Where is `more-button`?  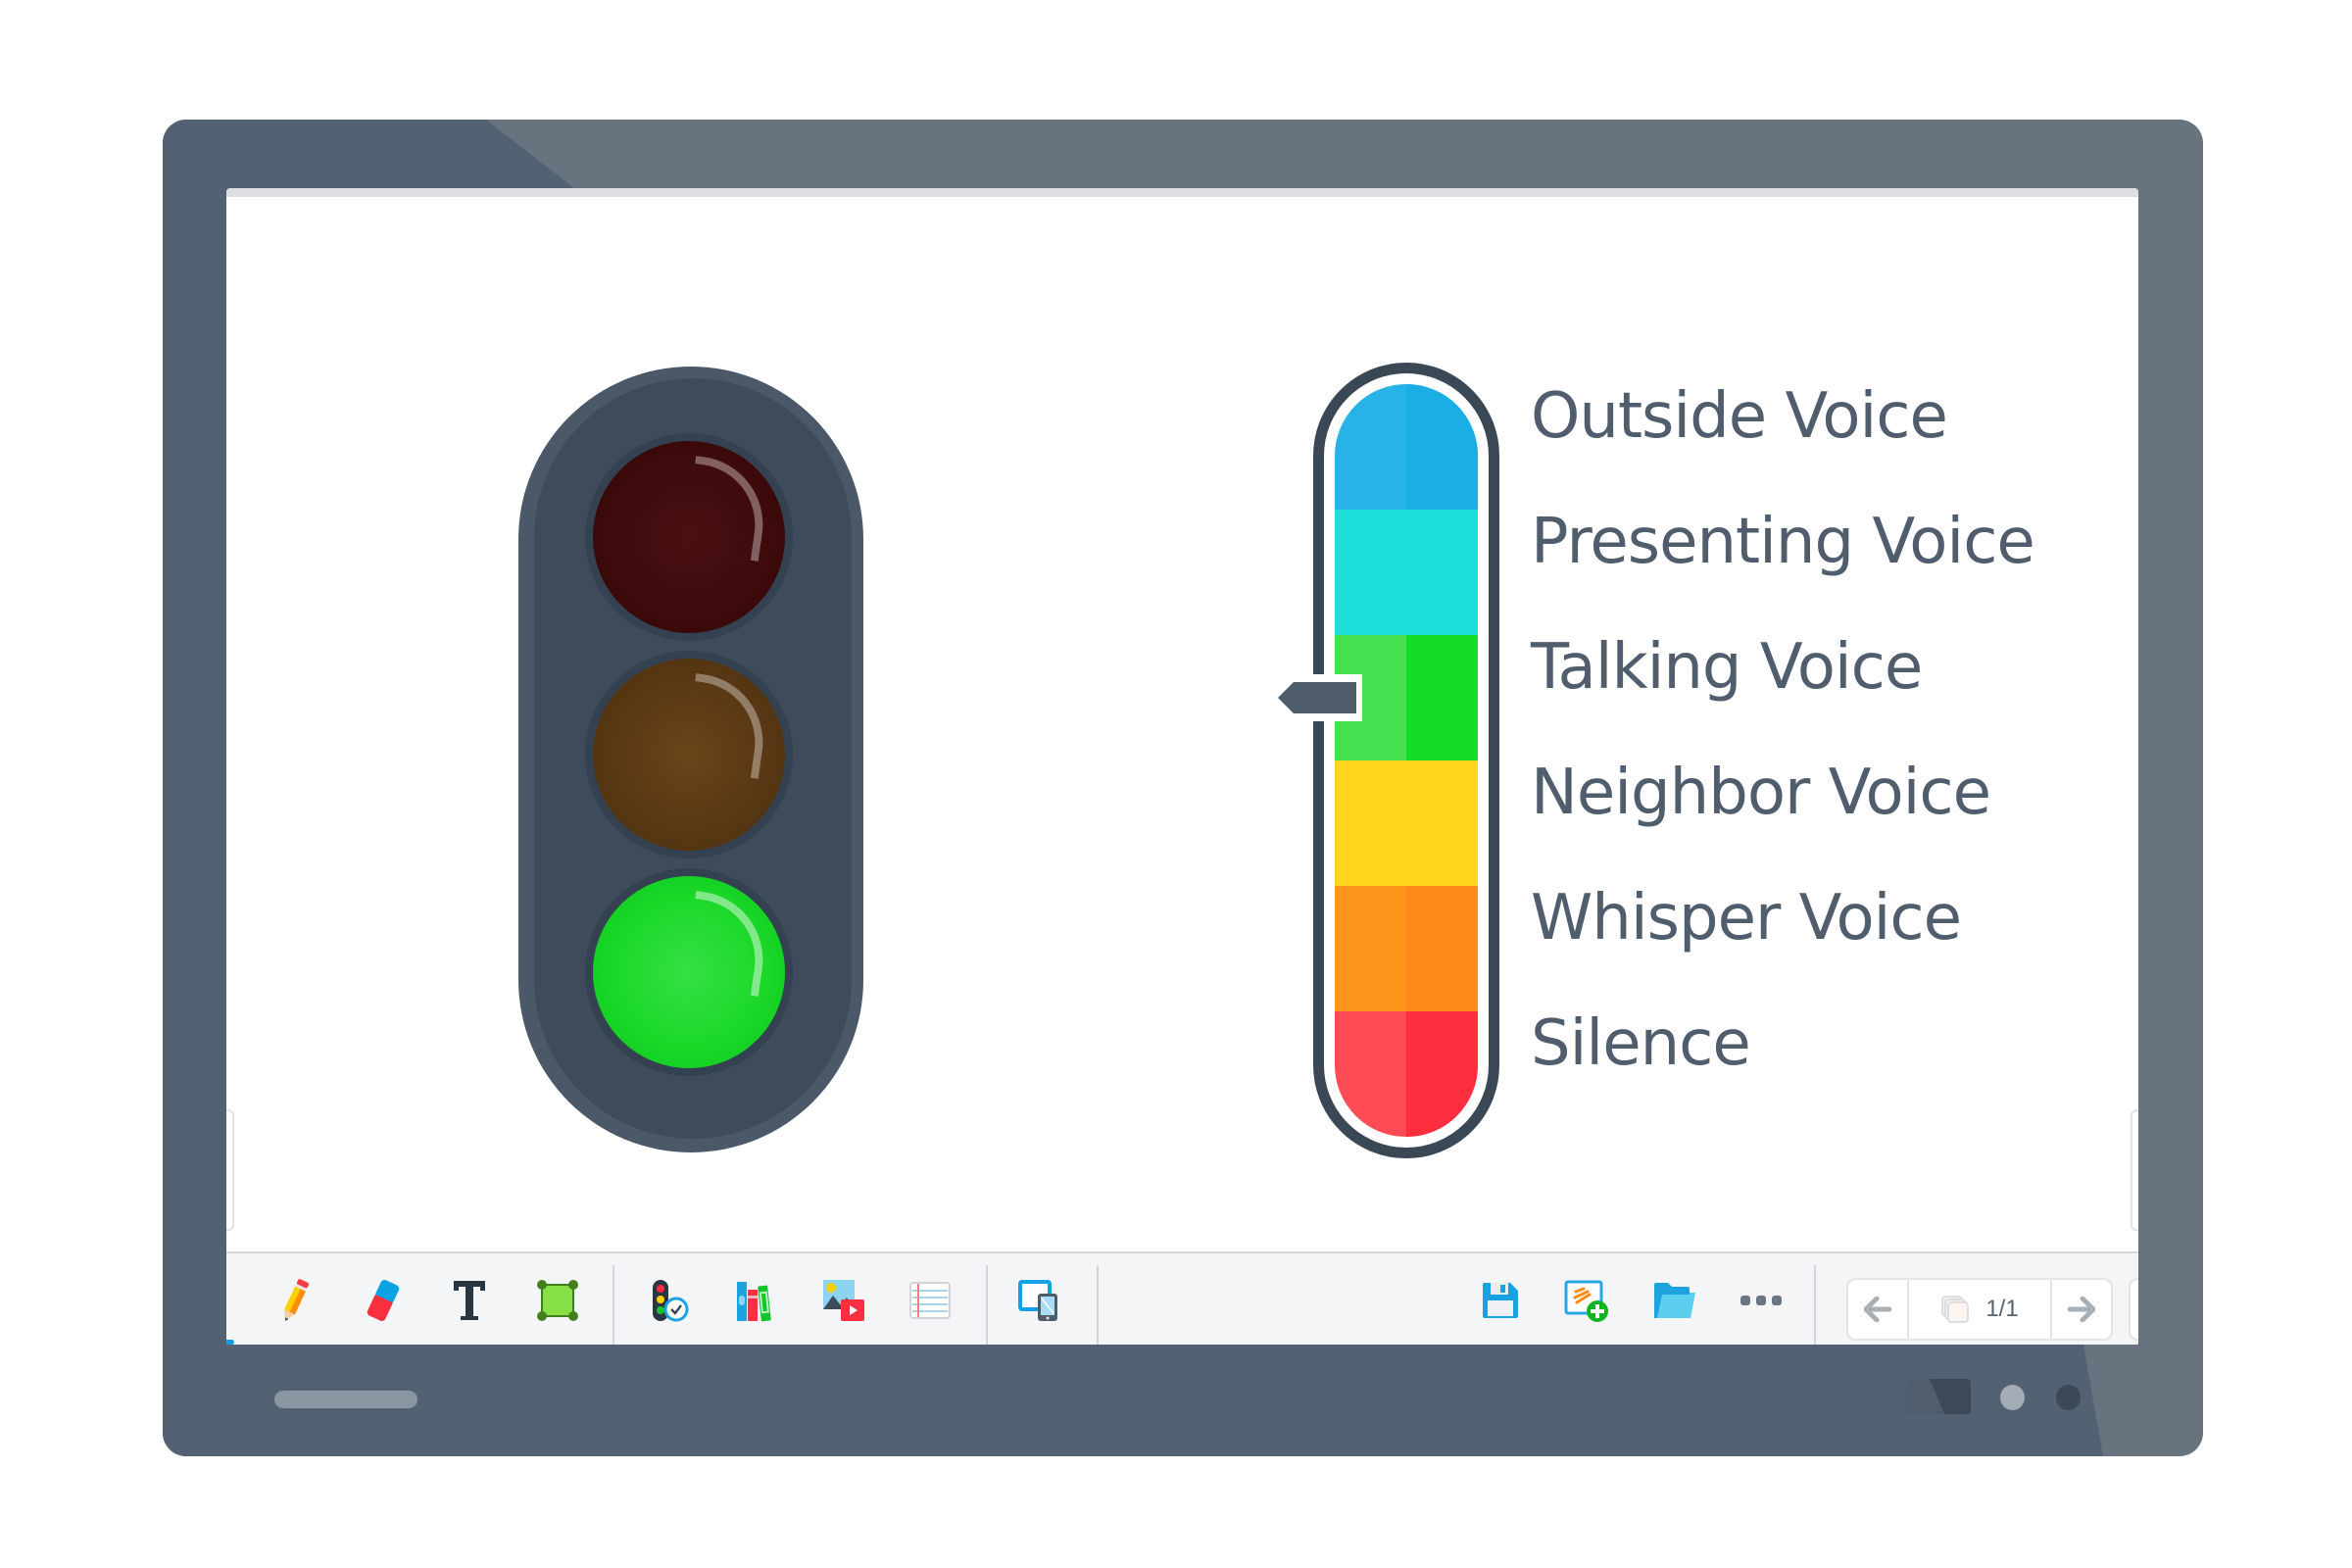 more-button is located at coordinates (1761, 1300).